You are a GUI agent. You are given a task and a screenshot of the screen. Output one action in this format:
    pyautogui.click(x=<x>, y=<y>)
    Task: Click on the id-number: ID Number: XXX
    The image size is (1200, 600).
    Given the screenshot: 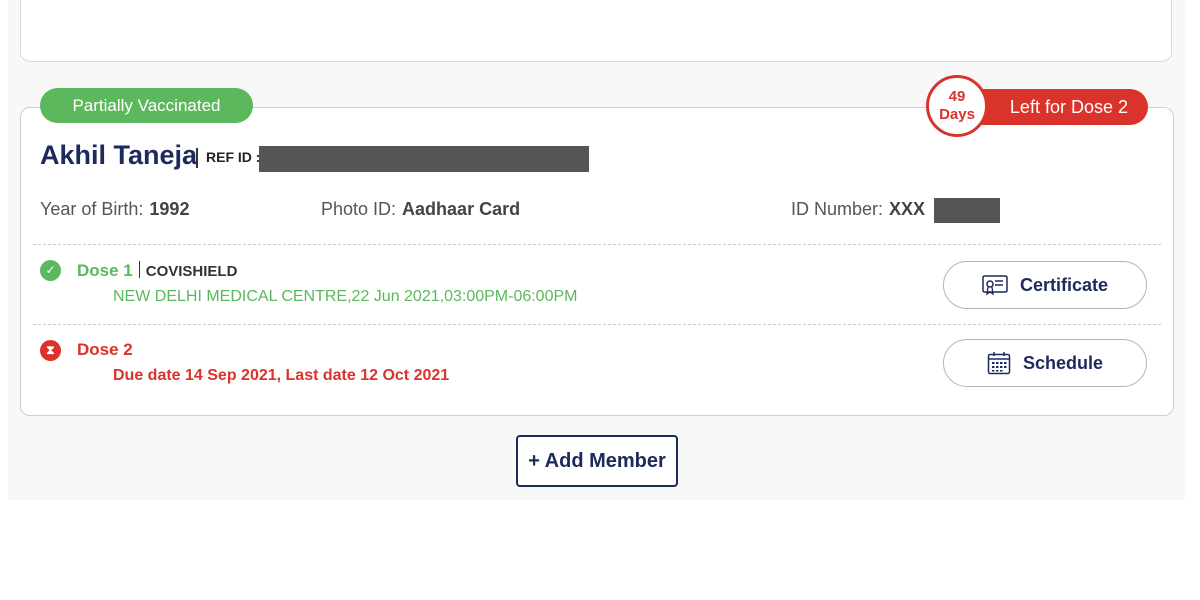 What is the action you would take?
    pyautogui.click(x=858, y=209)
    